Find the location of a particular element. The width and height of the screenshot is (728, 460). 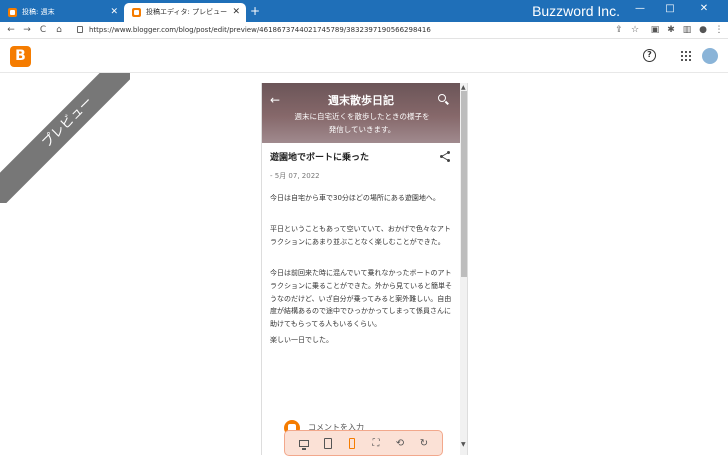

scroll-up-icon: ▲ is located at coordinates (463, 87).